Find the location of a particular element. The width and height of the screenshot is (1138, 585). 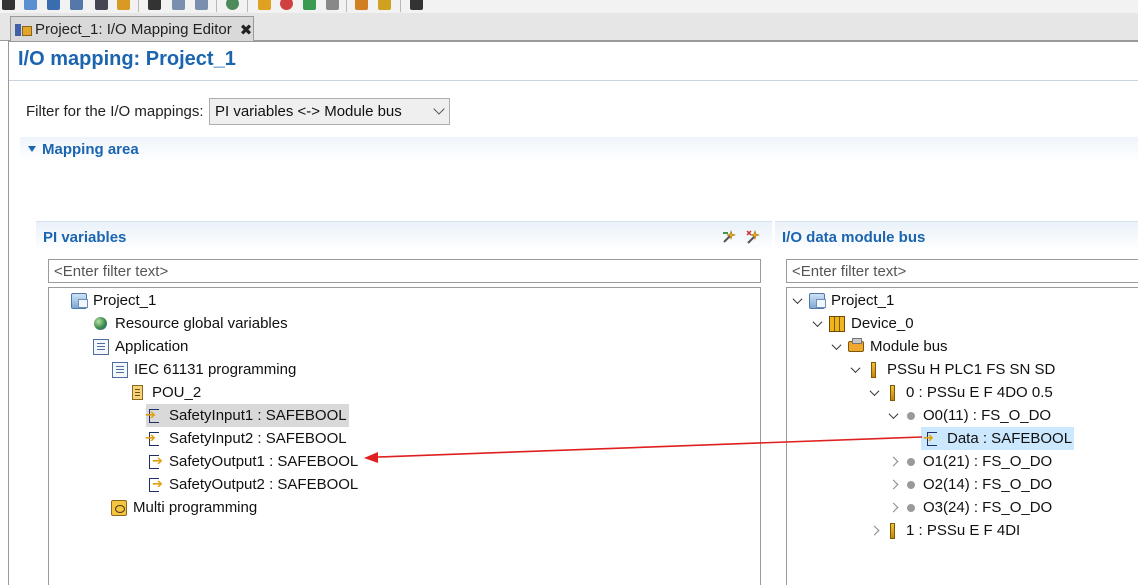

mapping-area-title: Mapping area is located at coordinates (90, 149).